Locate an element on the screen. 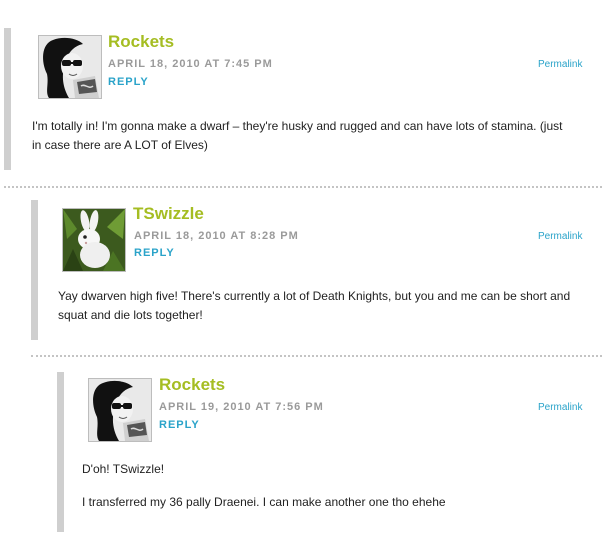  comment-date: APRIL 18, 2010 AT 7:45 PM is located at coordinates (190, 64).